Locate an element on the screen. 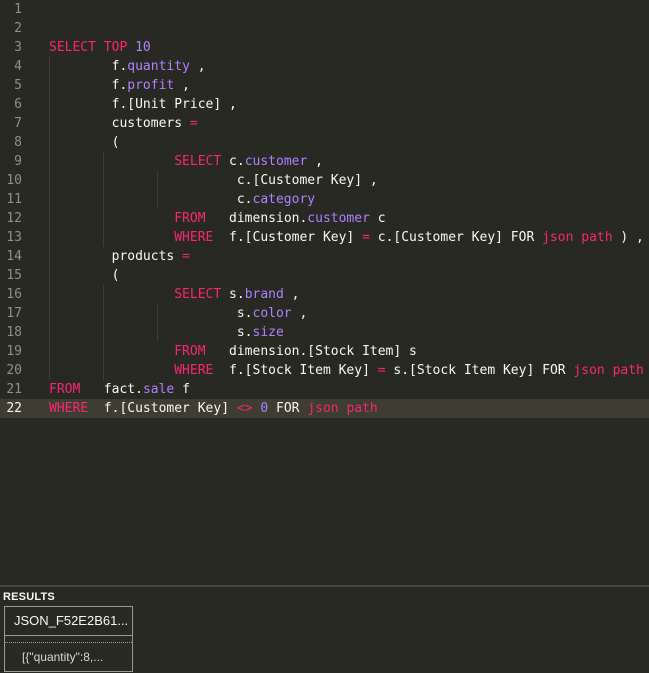 This screenshot has height=673, width=649. code-line: 17 s.color , is located at coordinates (324, 313).